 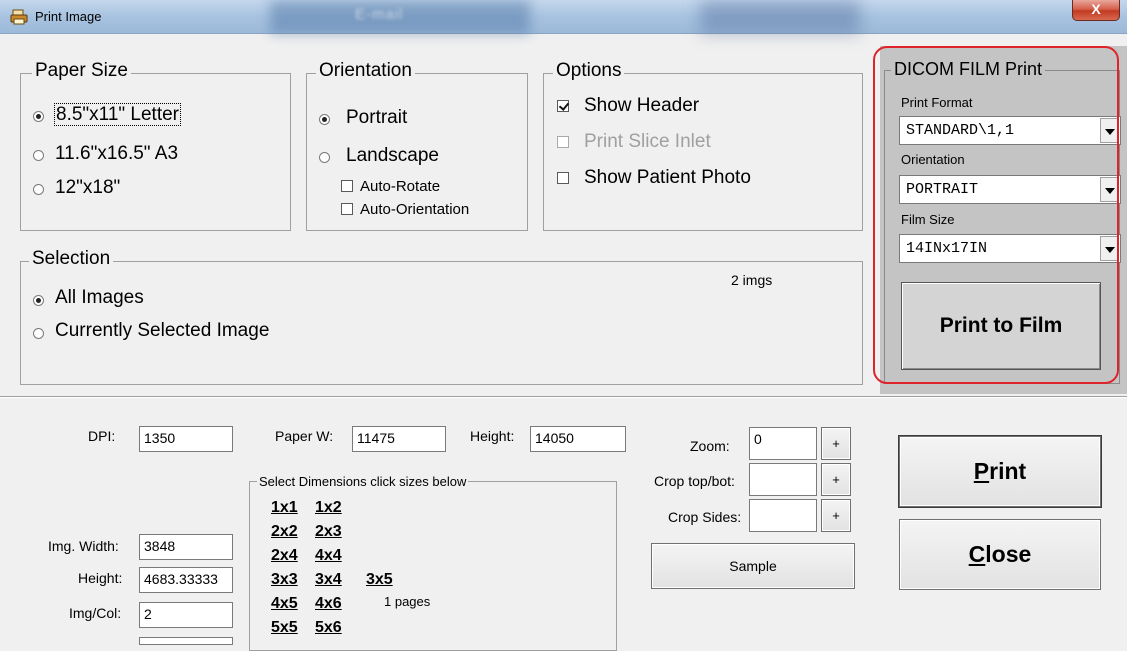 I want to click on print-button: Print, so click(x=1000, y=471).